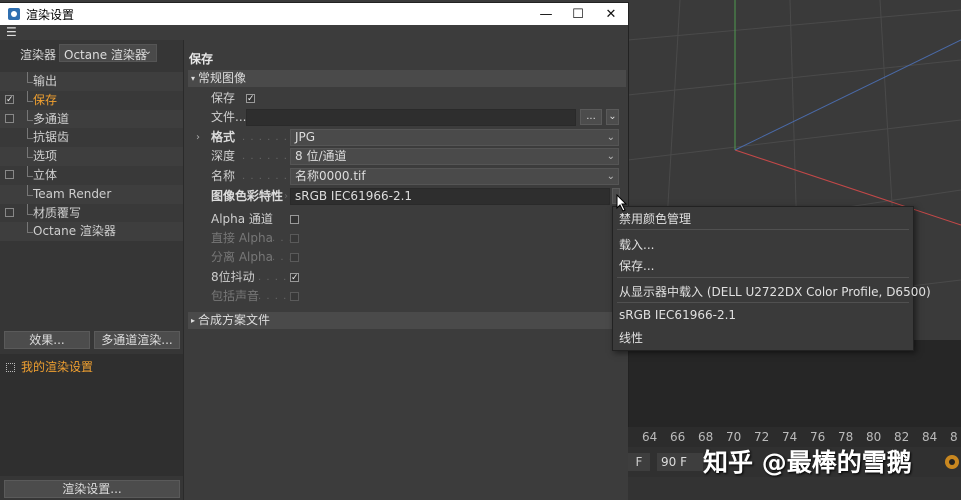 This screenshot has width=961, height=500. I want to click on straight-alpha-label: 直接 Alpha, so click(242, 238).